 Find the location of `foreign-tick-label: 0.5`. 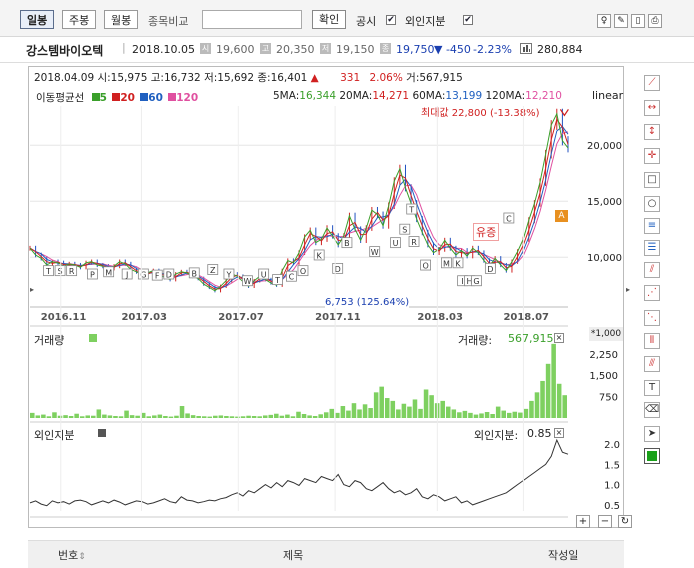

foreign-tick-label: 0.5 is located at coordinates (612, 506).